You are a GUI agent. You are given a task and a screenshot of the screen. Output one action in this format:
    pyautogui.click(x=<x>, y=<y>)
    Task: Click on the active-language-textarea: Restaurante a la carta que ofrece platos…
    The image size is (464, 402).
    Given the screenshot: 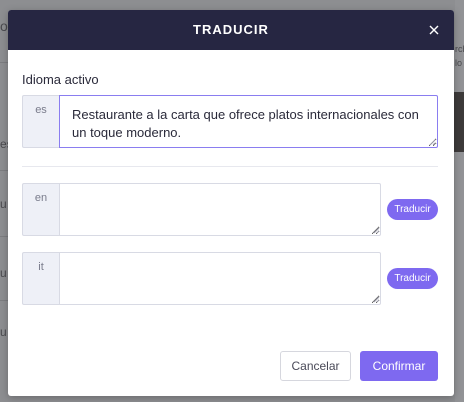 What is the action you would take?
    pyautogui.click(x=248, y=121)
    